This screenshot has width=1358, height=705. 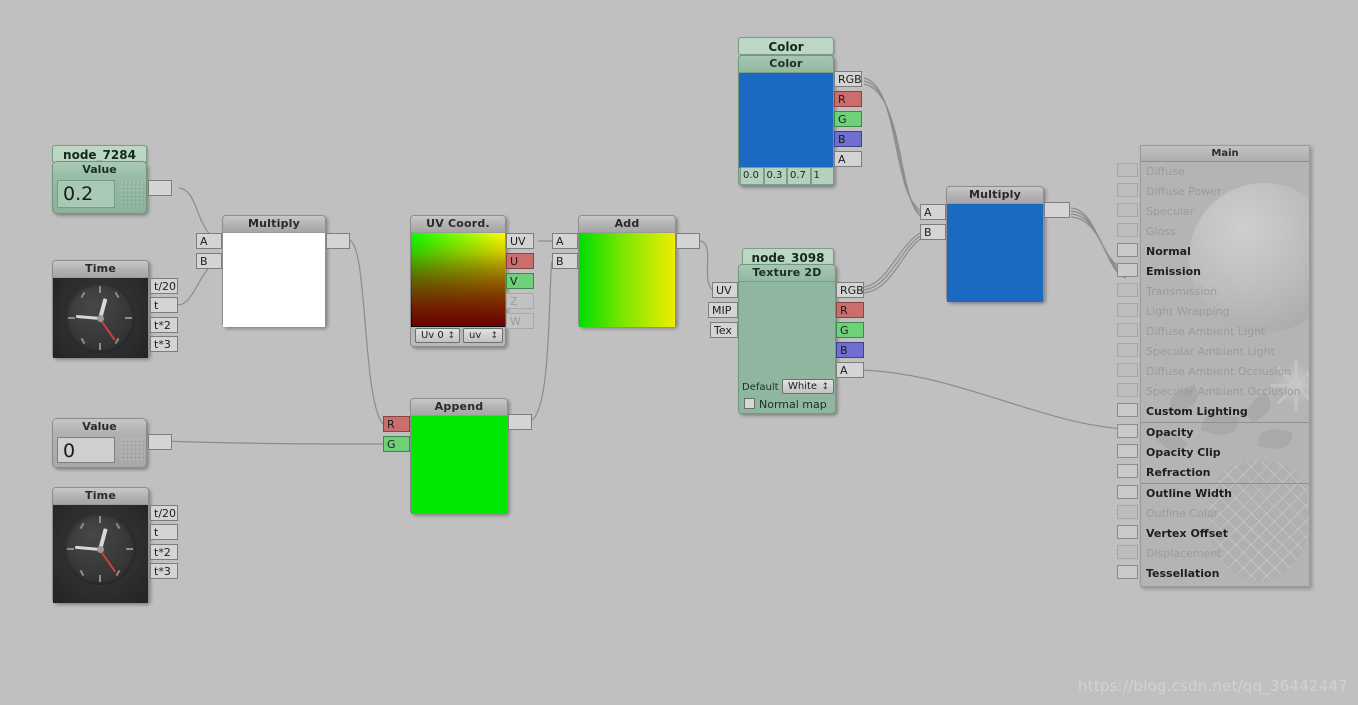 What do you see at coordinates (1127, 410) in the screenshot?
I see `main-panel-slot-custom-lighting` at bounding box center [1127, 410].